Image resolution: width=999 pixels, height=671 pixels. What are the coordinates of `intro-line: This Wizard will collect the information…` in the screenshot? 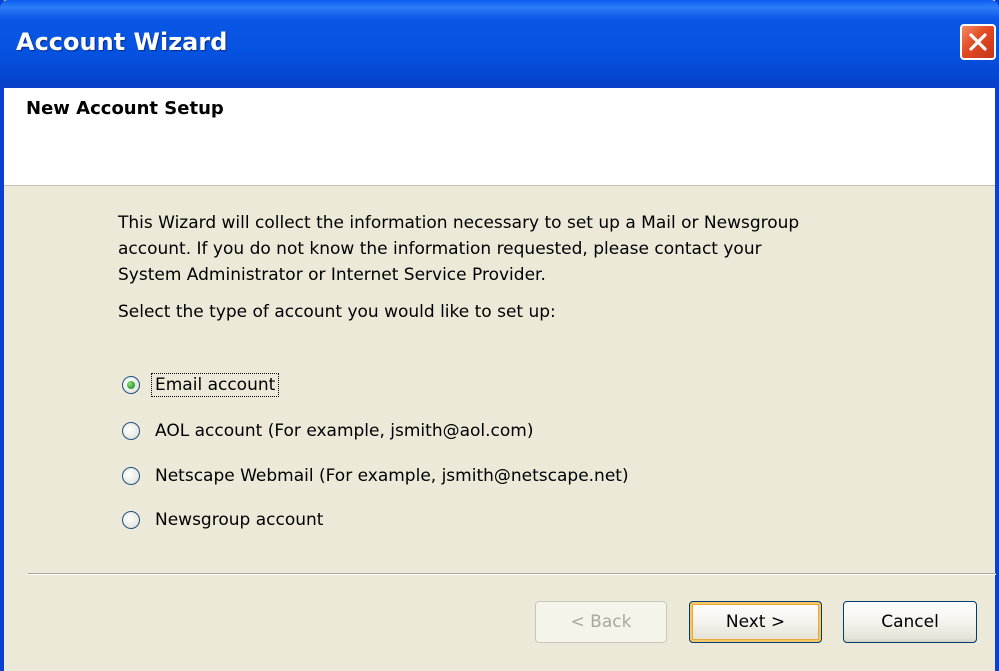 It's located at (459, 223).